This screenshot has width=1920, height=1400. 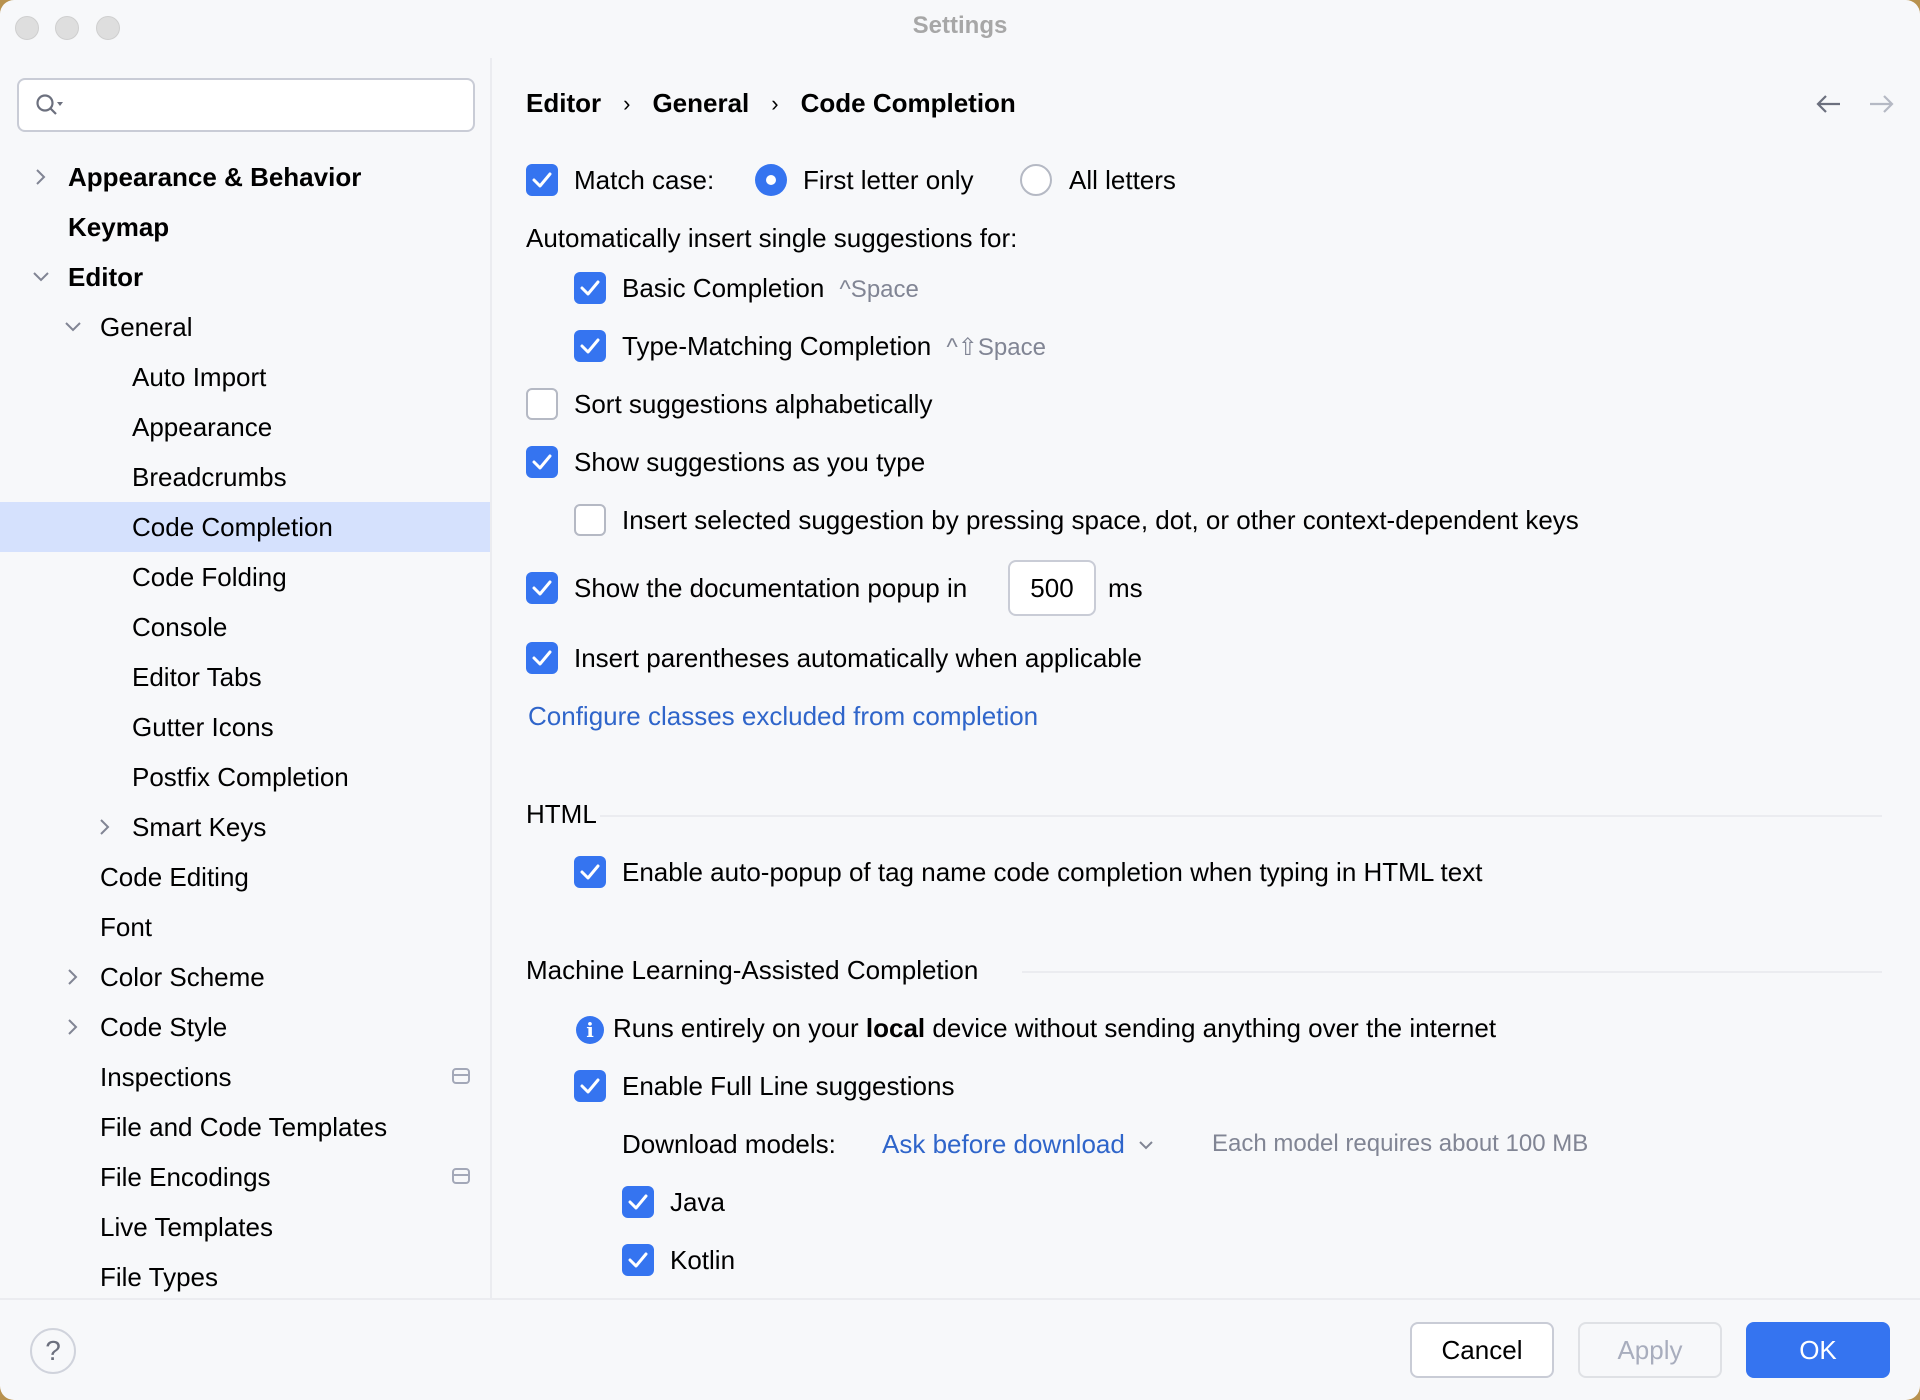 I want to click on sidebar-item-label: File Types, so click(x=159, y=1276).